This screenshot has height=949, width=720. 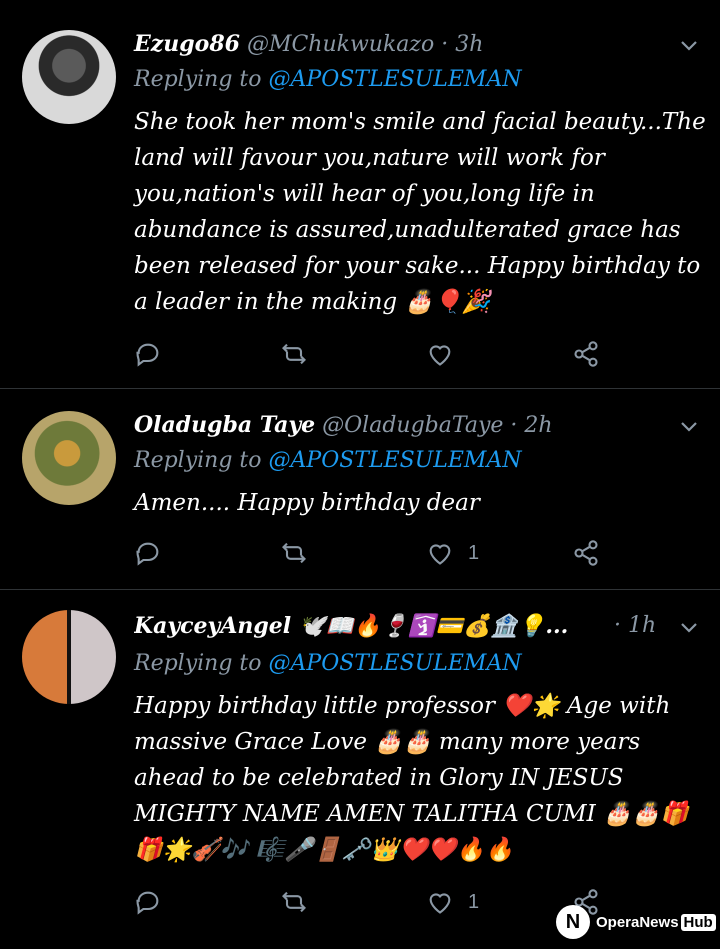 I want to click on tweet-header: Oladugba Taye @OladugbaTaye · 2h, so click(x=343, y=425).